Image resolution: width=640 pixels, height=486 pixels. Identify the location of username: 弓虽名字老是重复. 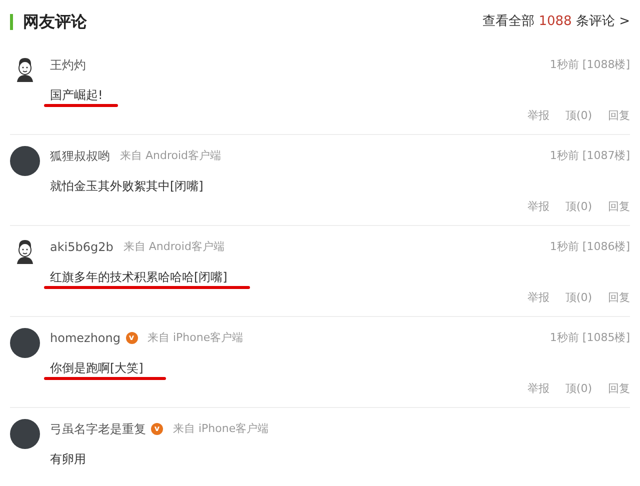
(98, 429).